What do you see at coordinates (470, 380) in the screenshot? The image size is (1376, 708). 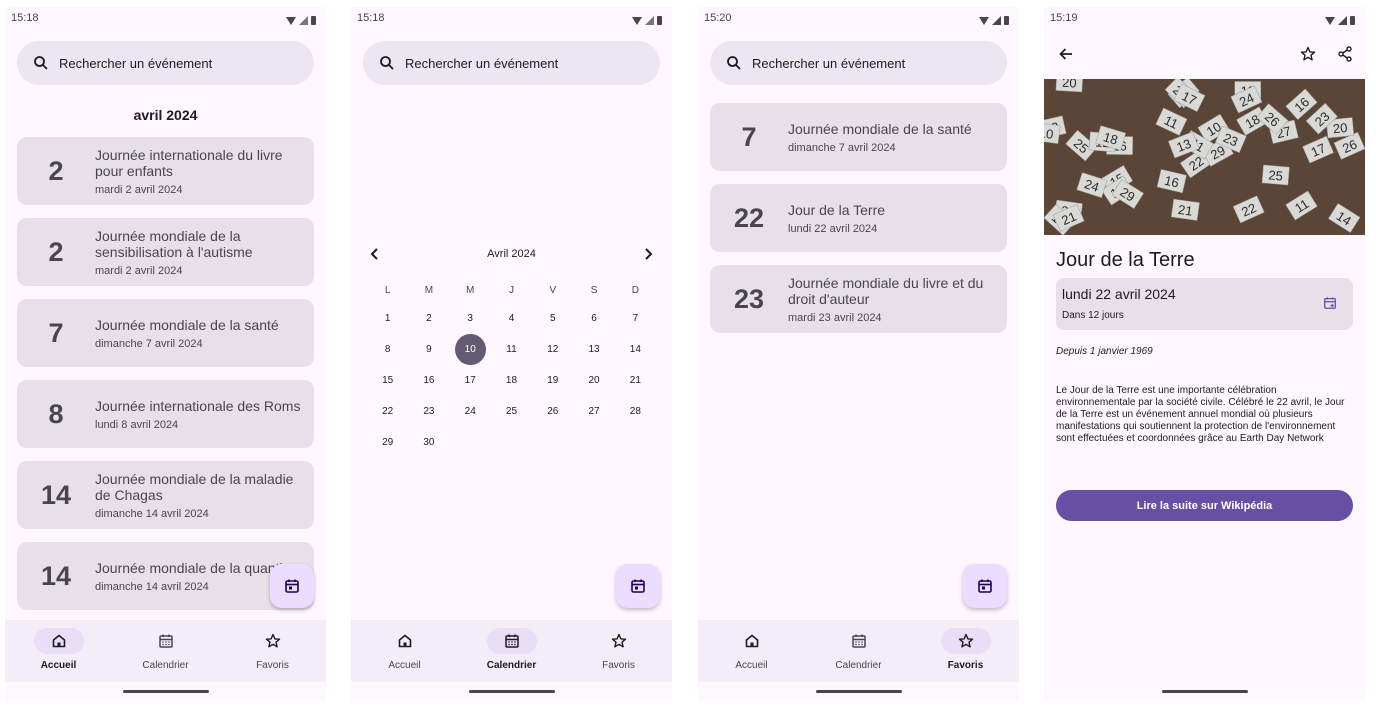 I see `calendar-day: 17` at bounding box center [470, 380].